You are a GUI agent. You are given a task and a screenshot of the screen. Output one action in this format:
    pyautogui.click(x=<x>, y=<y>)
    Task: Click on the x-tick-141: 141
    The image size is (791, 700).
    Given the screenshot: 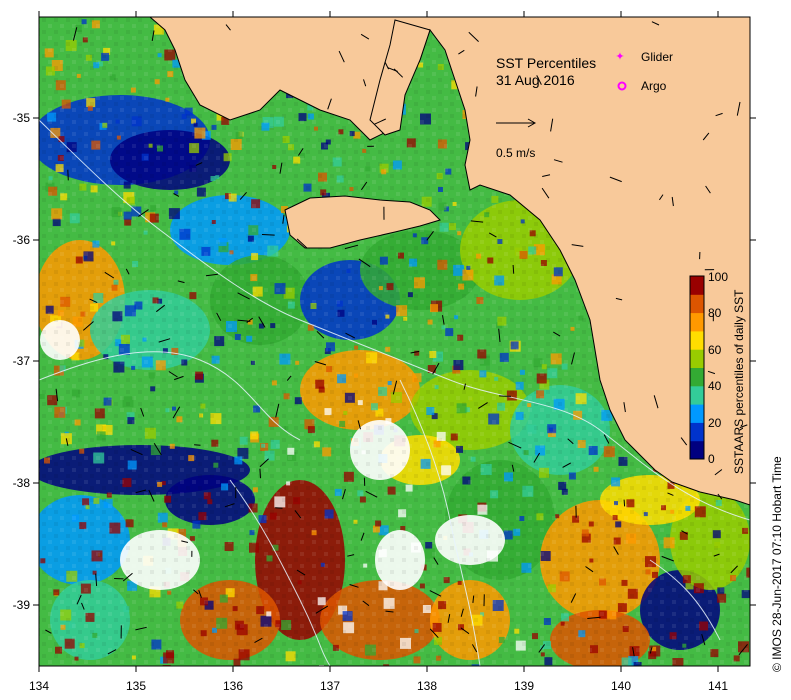 What is the action you would take?
    pyautogui.click(x=718, y=686)
    